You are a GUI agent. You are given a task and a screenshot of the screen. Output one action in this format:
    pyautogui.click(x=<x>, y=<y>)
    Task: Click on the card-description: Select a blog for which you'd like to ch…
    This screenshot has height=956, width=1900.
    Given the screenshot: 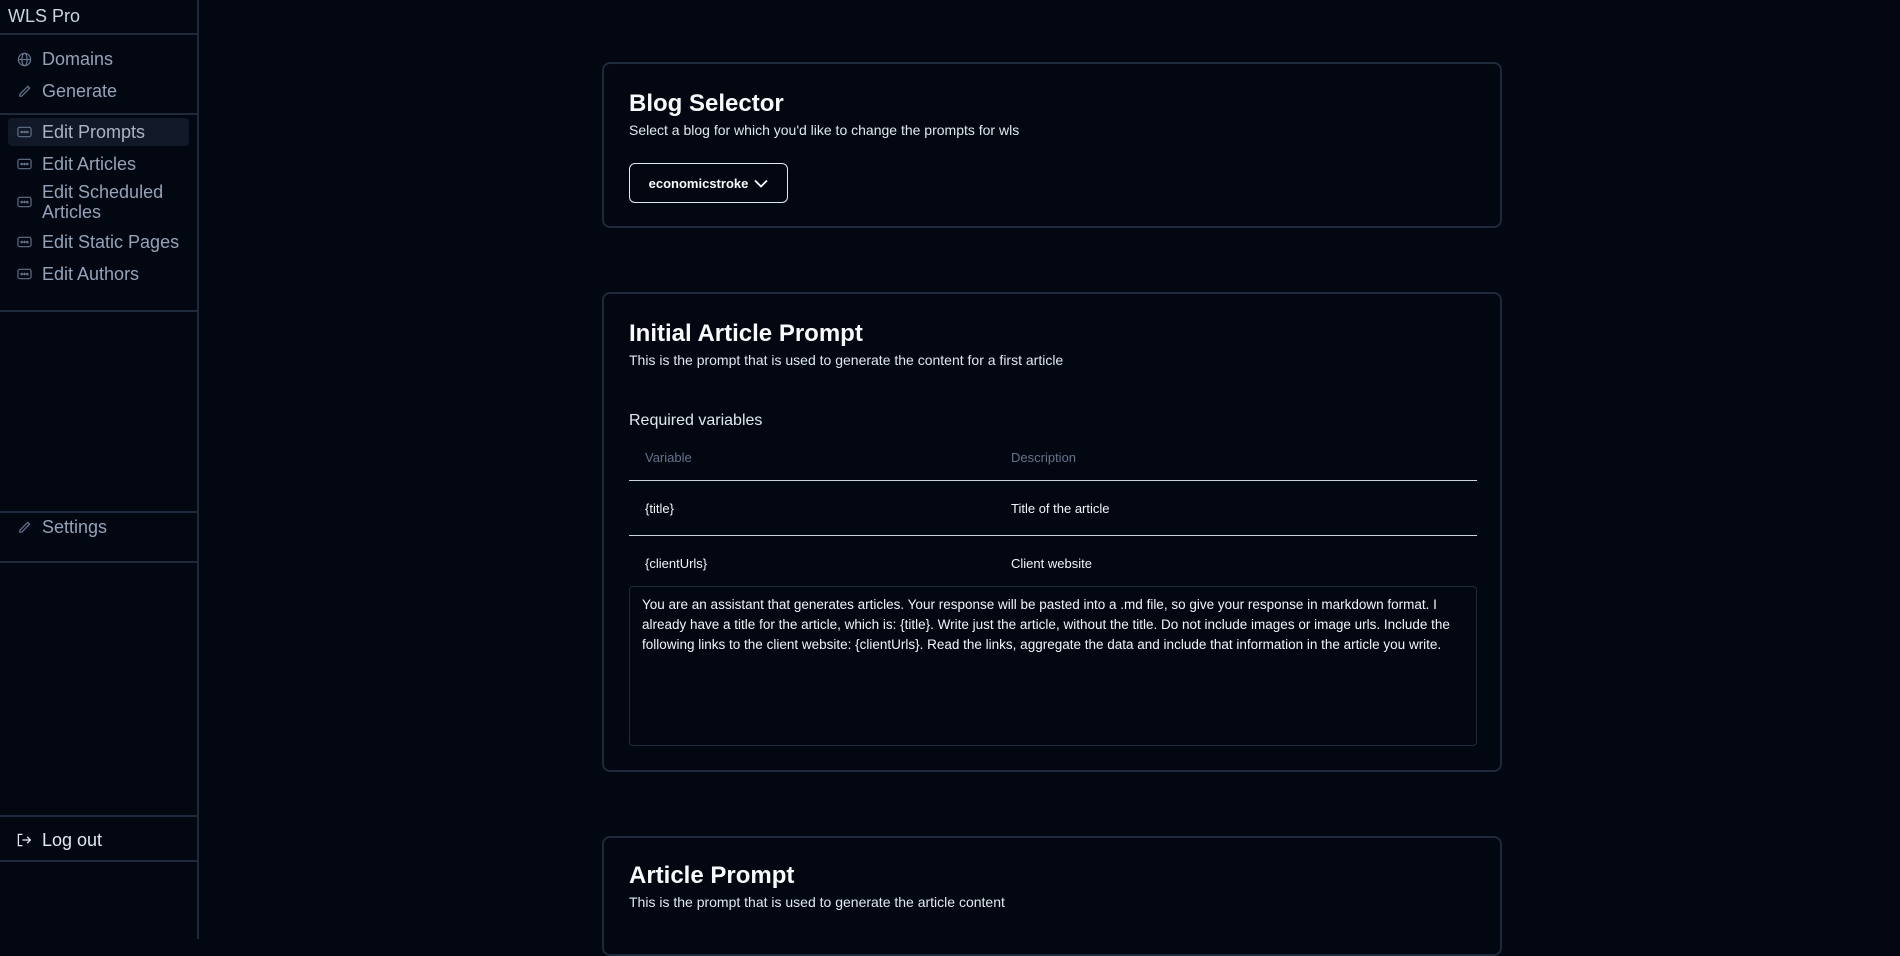 What is the action you would take?
    pyautogui.click(x=824, y=130)
    